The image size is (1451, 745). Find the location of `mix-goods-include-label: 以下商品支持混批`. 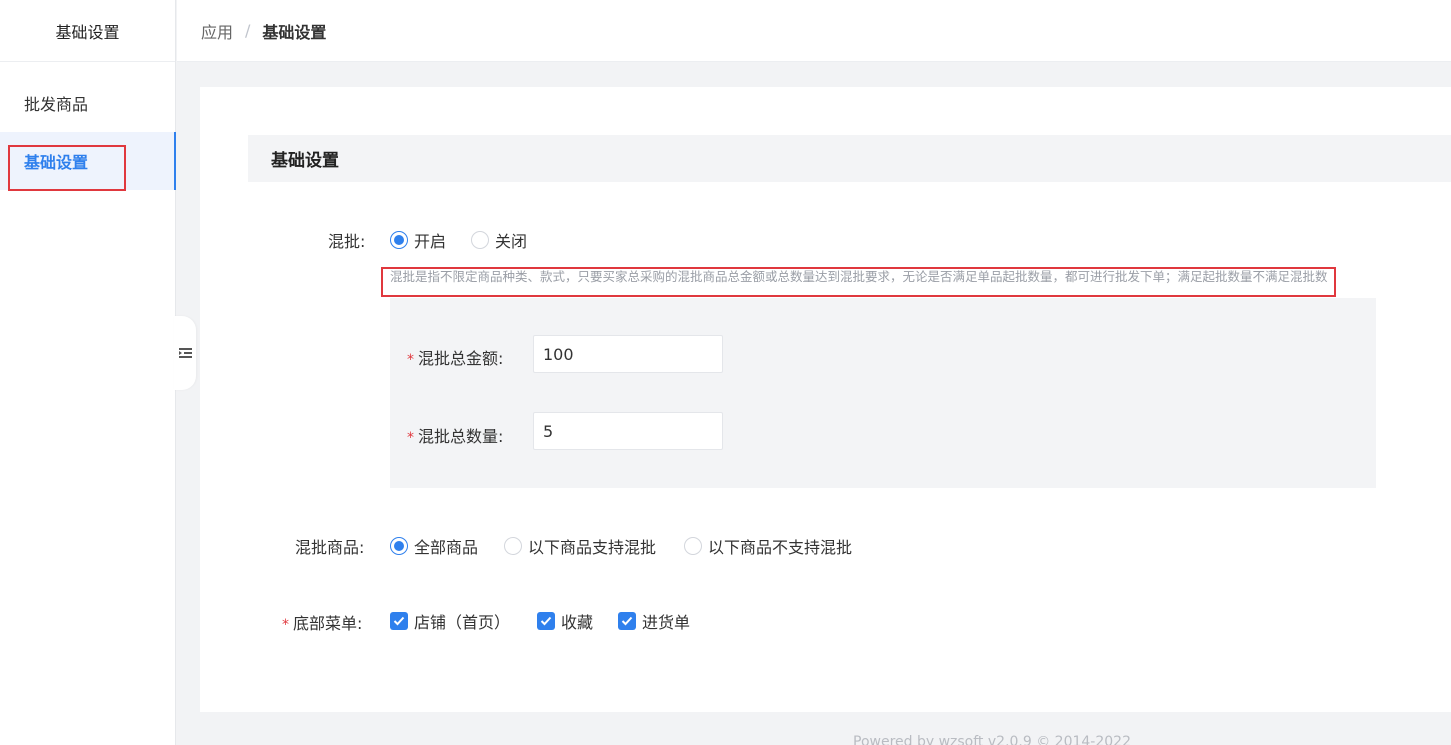

mix-goods-include-label: 以下商品支持混批 is located at coordinates (592, 547).